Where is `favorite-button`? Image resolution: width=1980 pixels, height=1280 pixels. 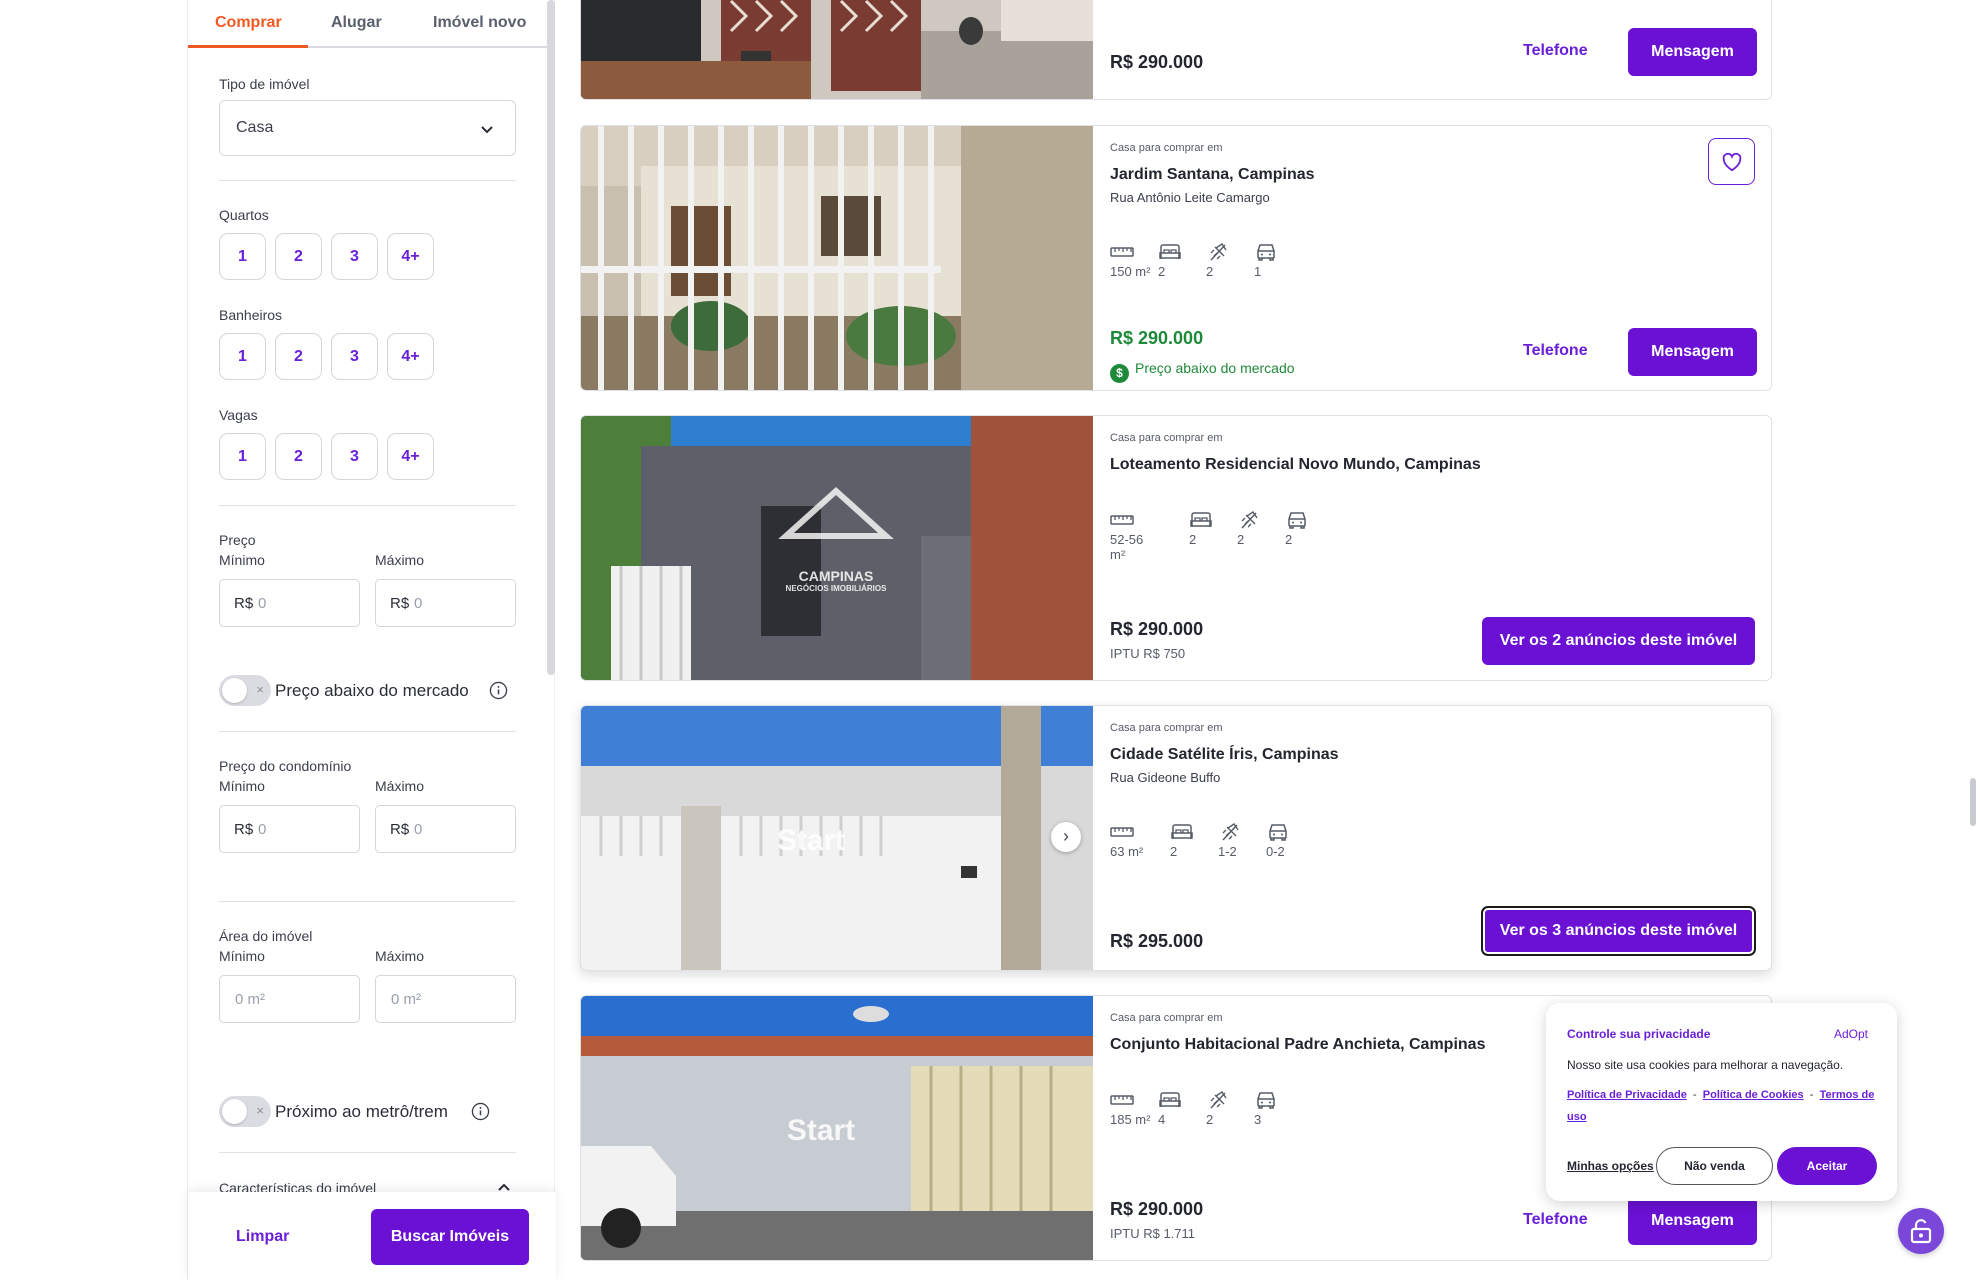
favorite-button is located at coordinates (1731, 161).